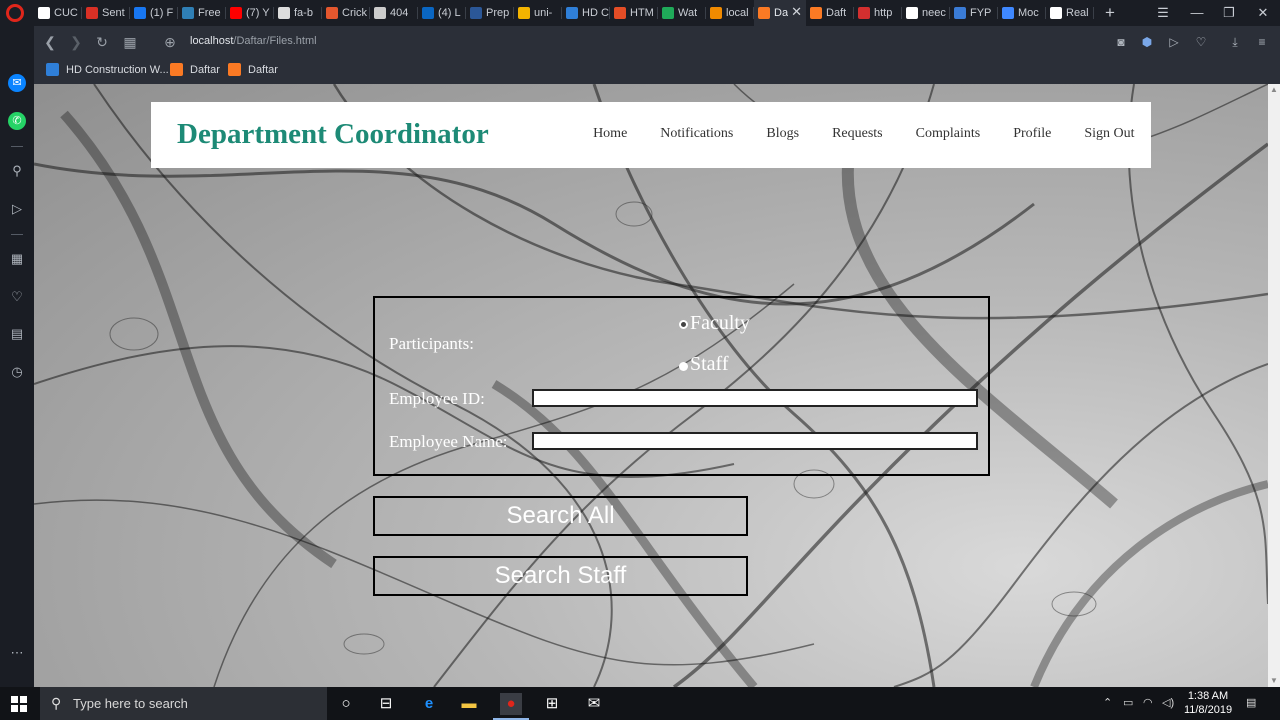 The width and height of the screenshot is (1280, 720). What do you see at coordinates (346, 13) in the screenshot?
I see `tab: Crick` at bounding box center [346, 13].